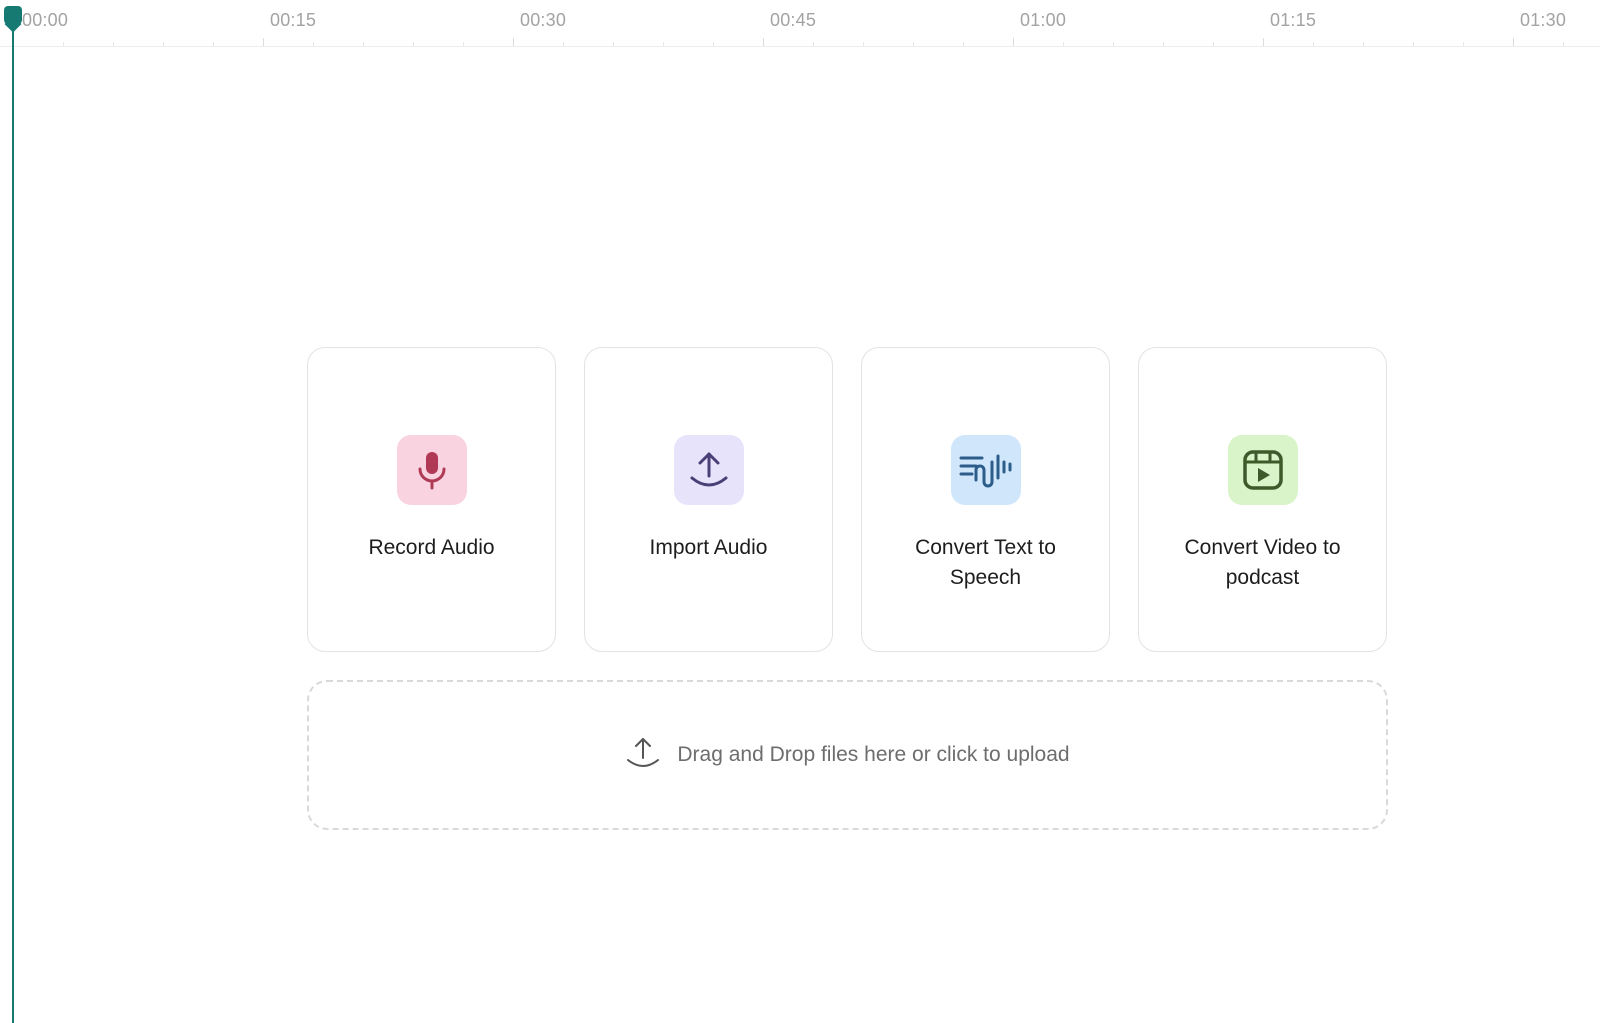  What do you see at coordinates (643, 755) in the screenshot?
I see `upload-arrow-icon` at bounding box center [643, 755].